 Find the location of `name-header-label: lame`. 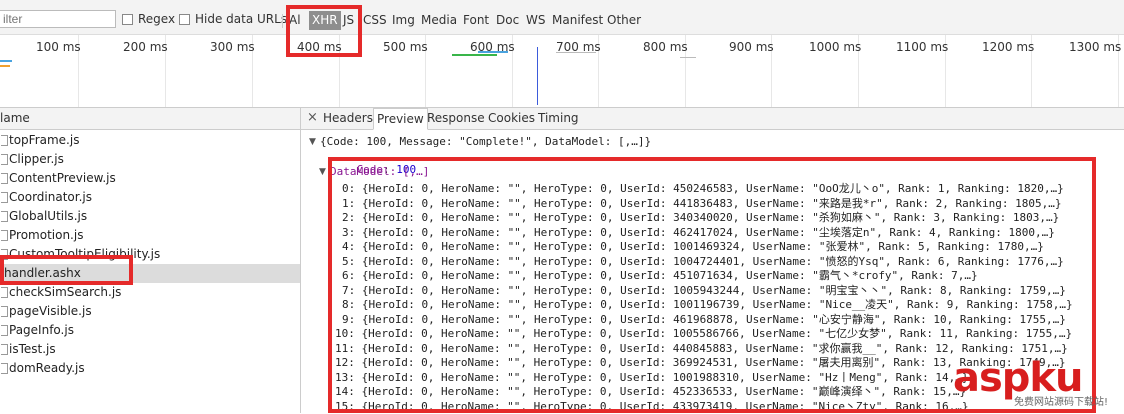

name-header-label: lame is located at coordinates (15, 118).